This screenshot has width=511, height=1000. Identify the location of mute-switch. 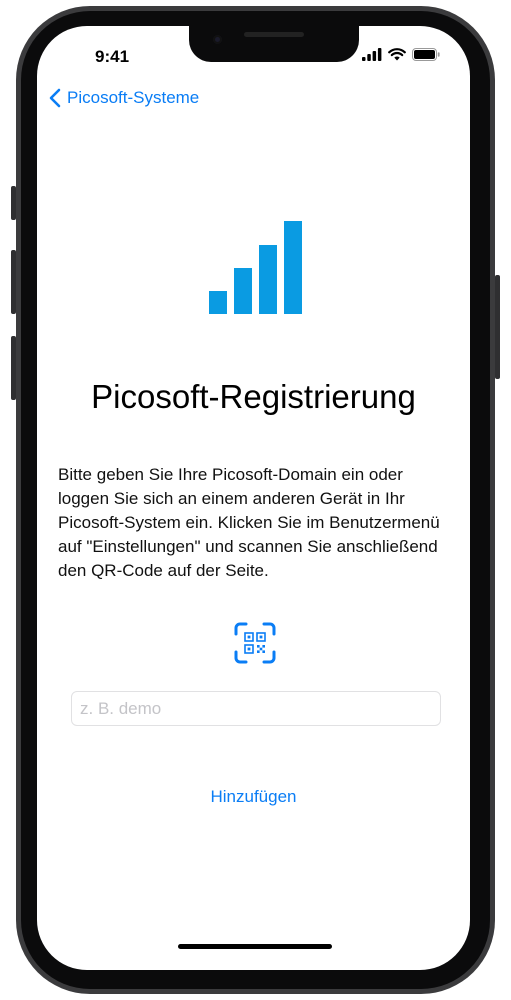
(13, 203).